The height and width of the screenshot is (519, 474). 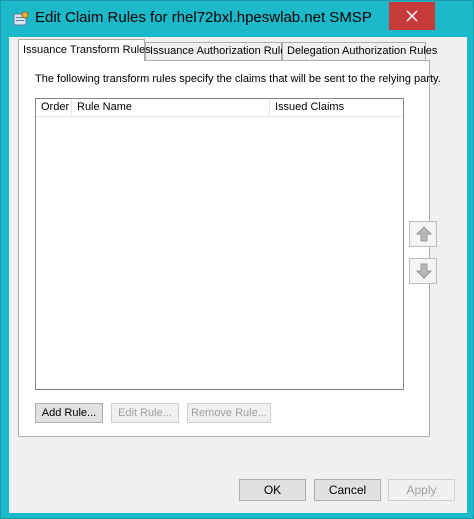 What do you see at coordinates (347, 490) in the screenshot?
I see `cancel-button: Cancel` at bounding box center [347, 490].